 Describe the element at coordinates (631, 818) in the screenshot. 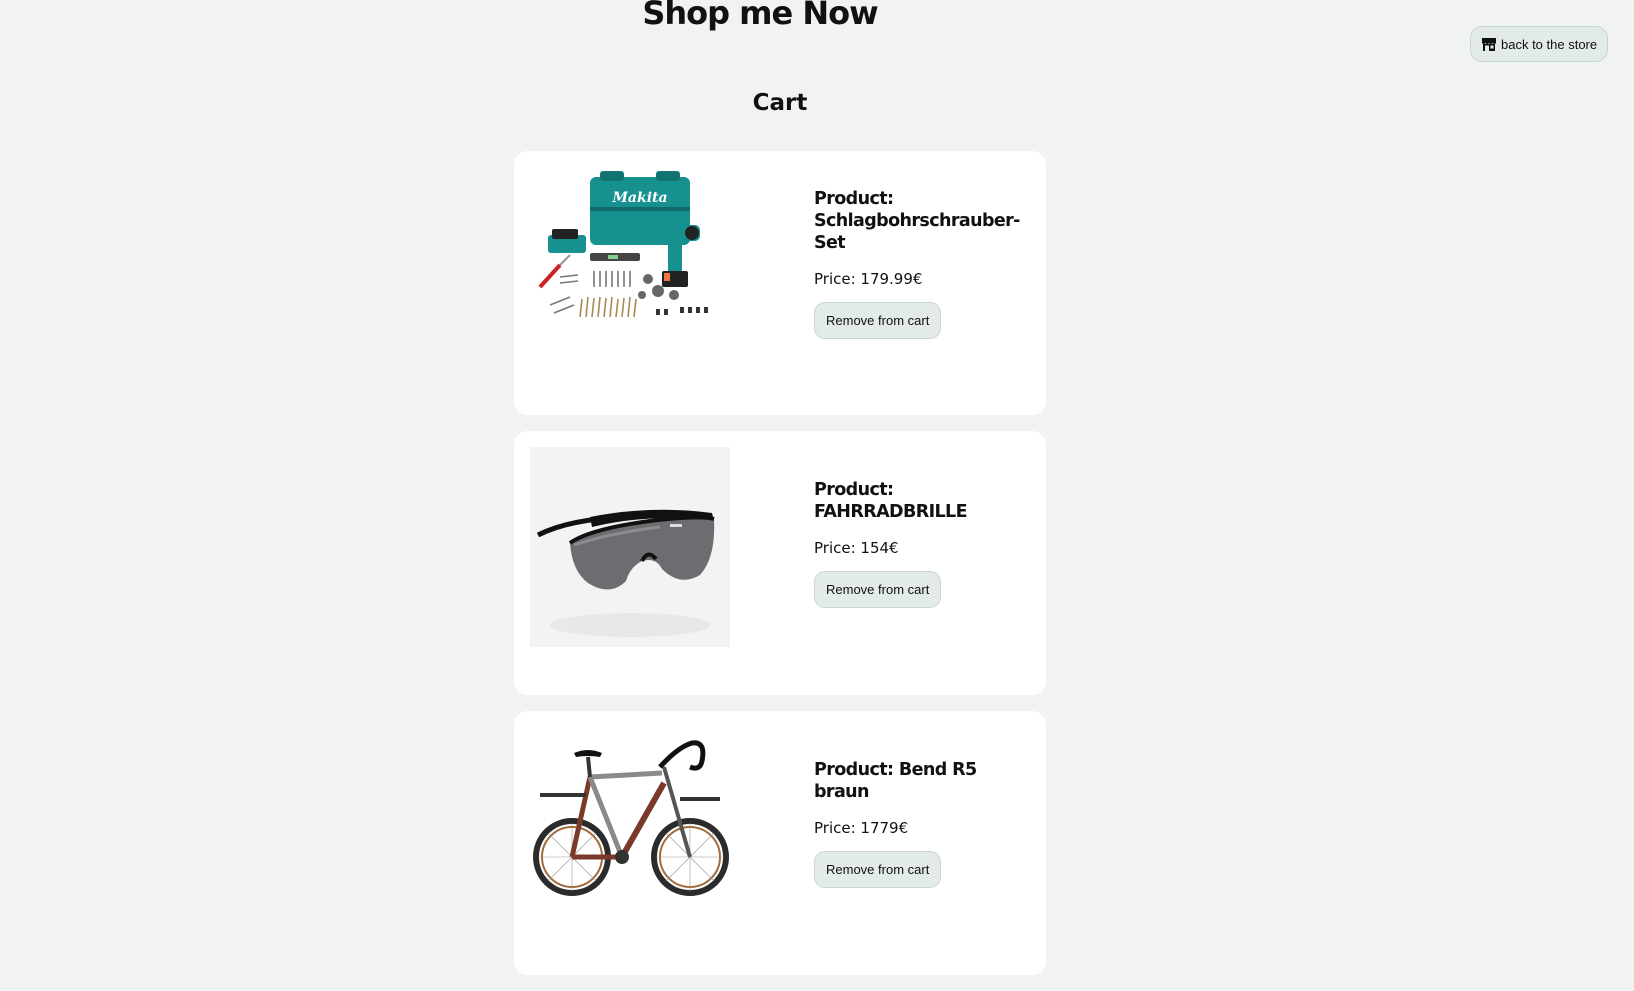

I see `bicycle-image` at that location.